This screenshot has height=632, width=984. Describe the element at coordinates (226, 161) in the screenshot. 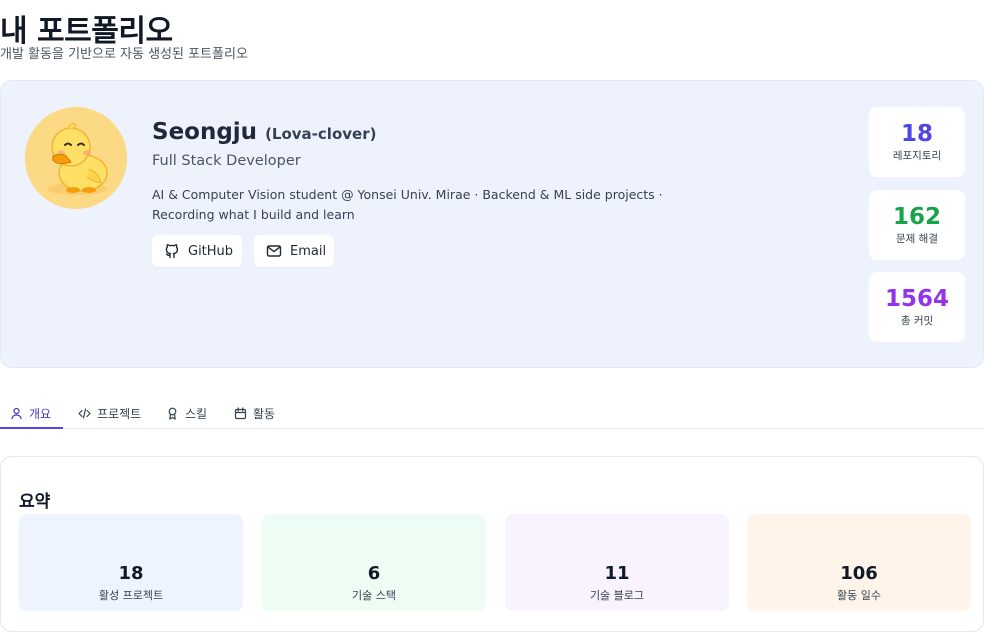

I see `profile-role: Full Stack Developer` at that location.